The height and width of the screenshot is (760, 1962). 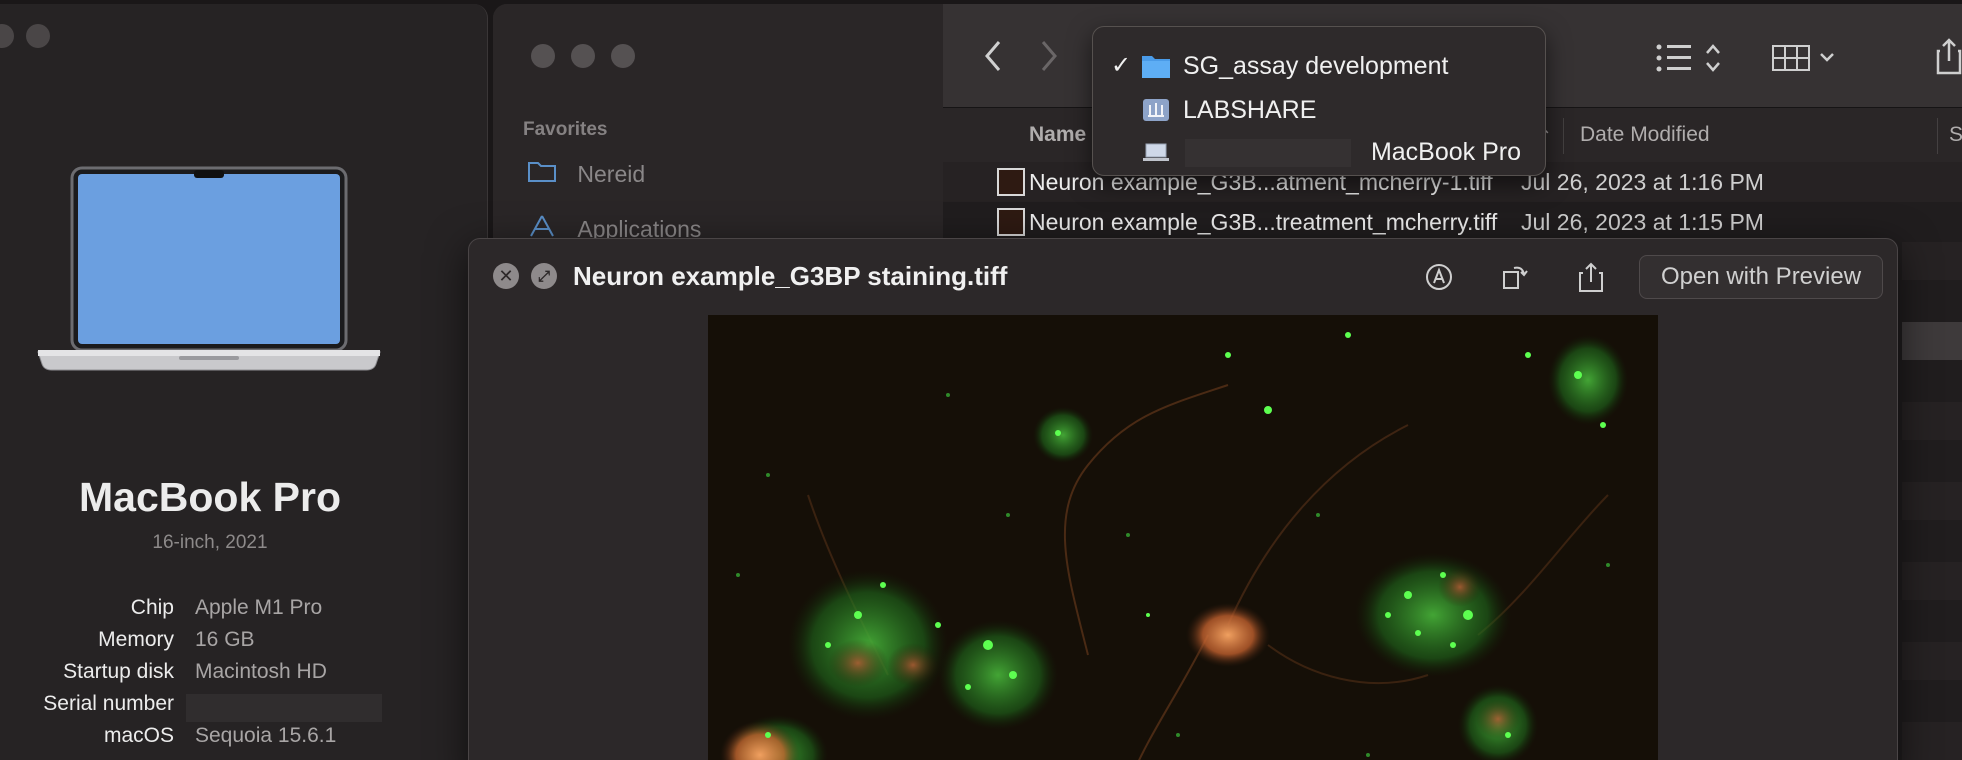 I want to click on rotate-icon, so click(x=1515, y=277).